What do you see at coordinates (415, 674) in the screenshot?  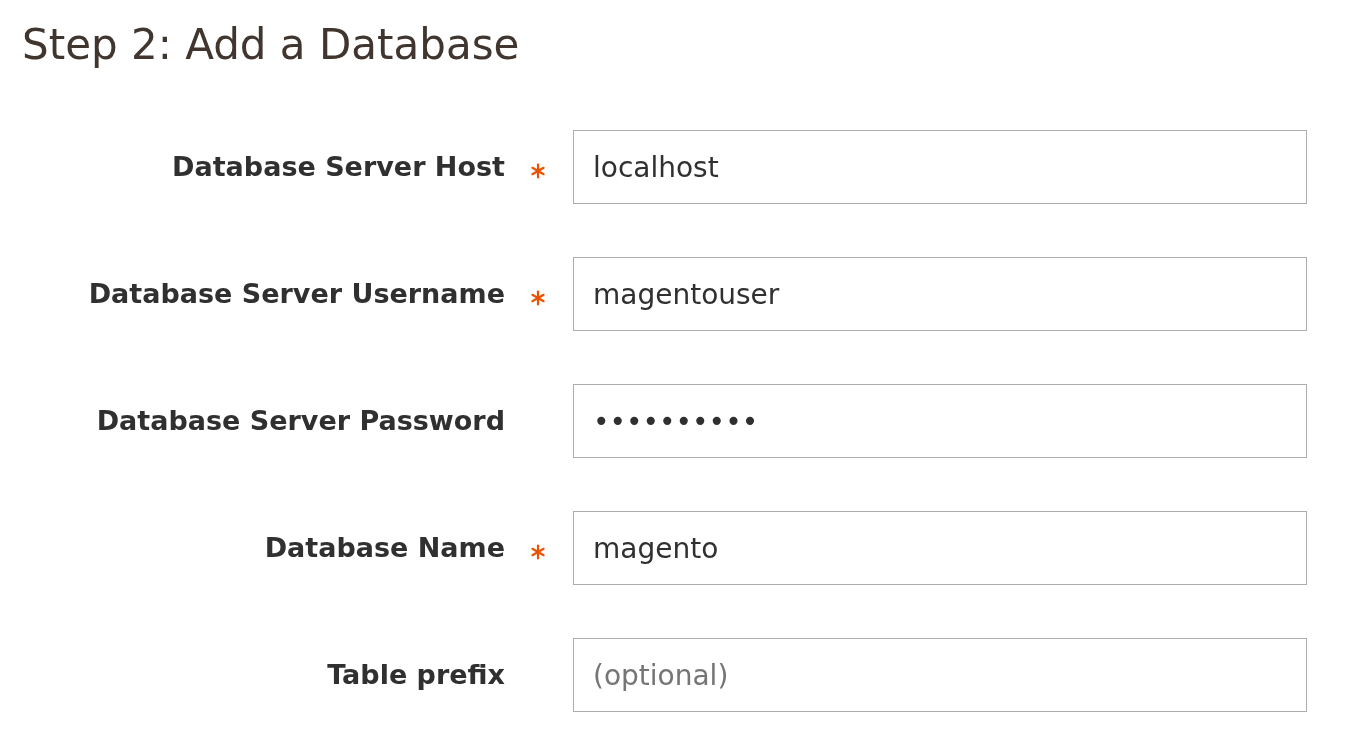 I see `field-label: Table prefix` at bounding box center [415, 674].